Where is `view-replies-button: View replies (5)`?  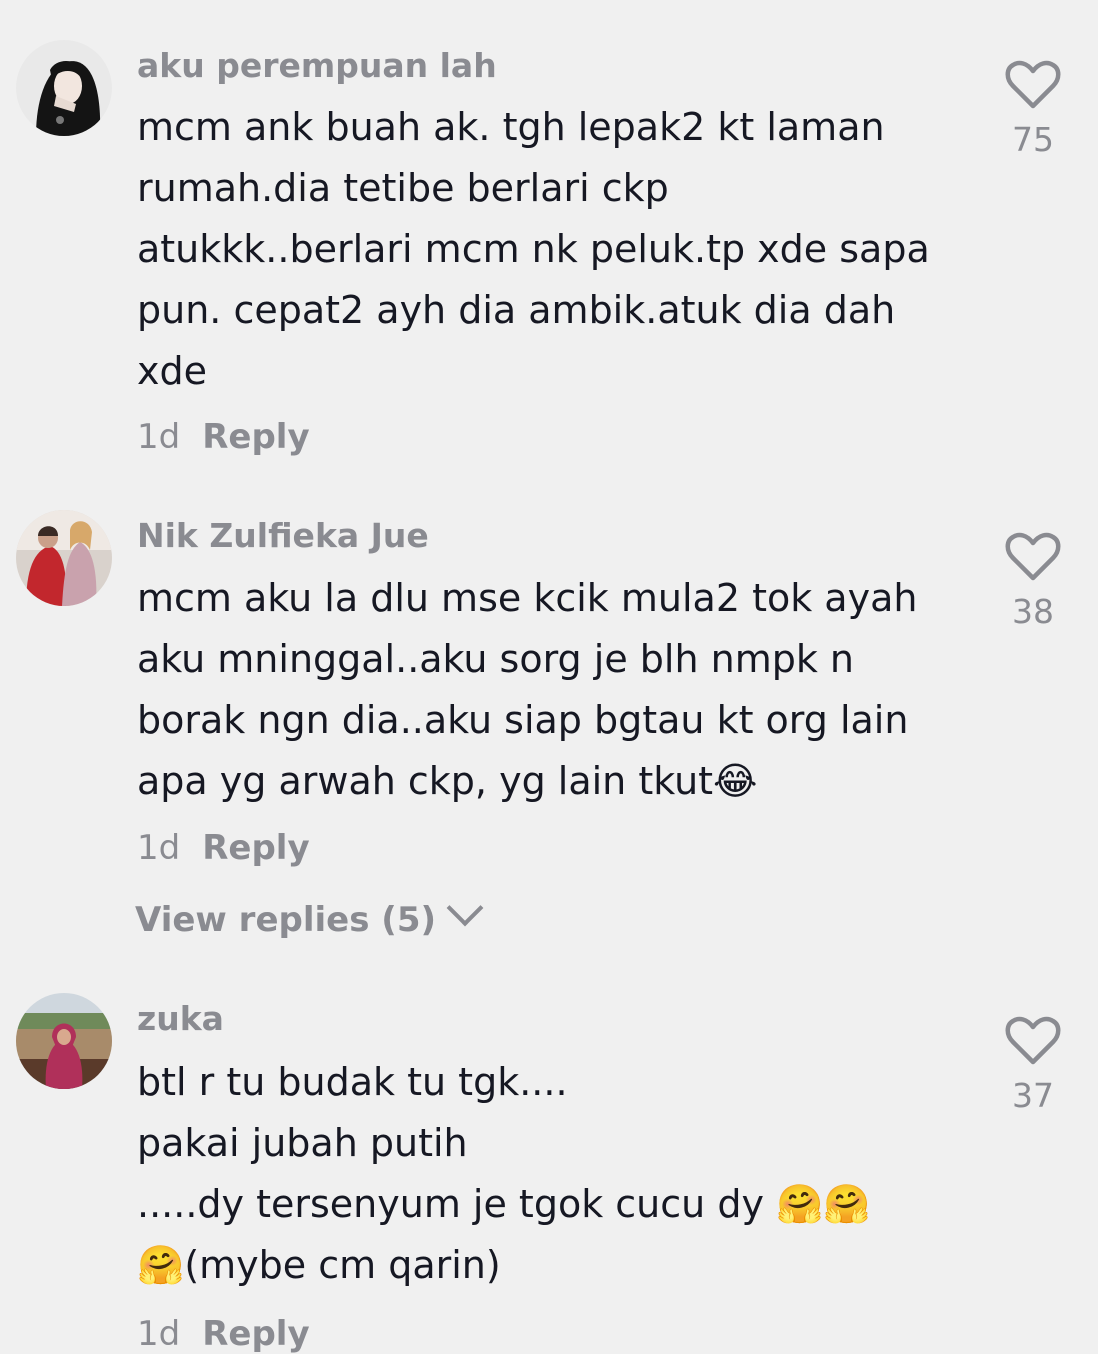
view-replies-button: View replies (5) is located at coordinates (309, 914).